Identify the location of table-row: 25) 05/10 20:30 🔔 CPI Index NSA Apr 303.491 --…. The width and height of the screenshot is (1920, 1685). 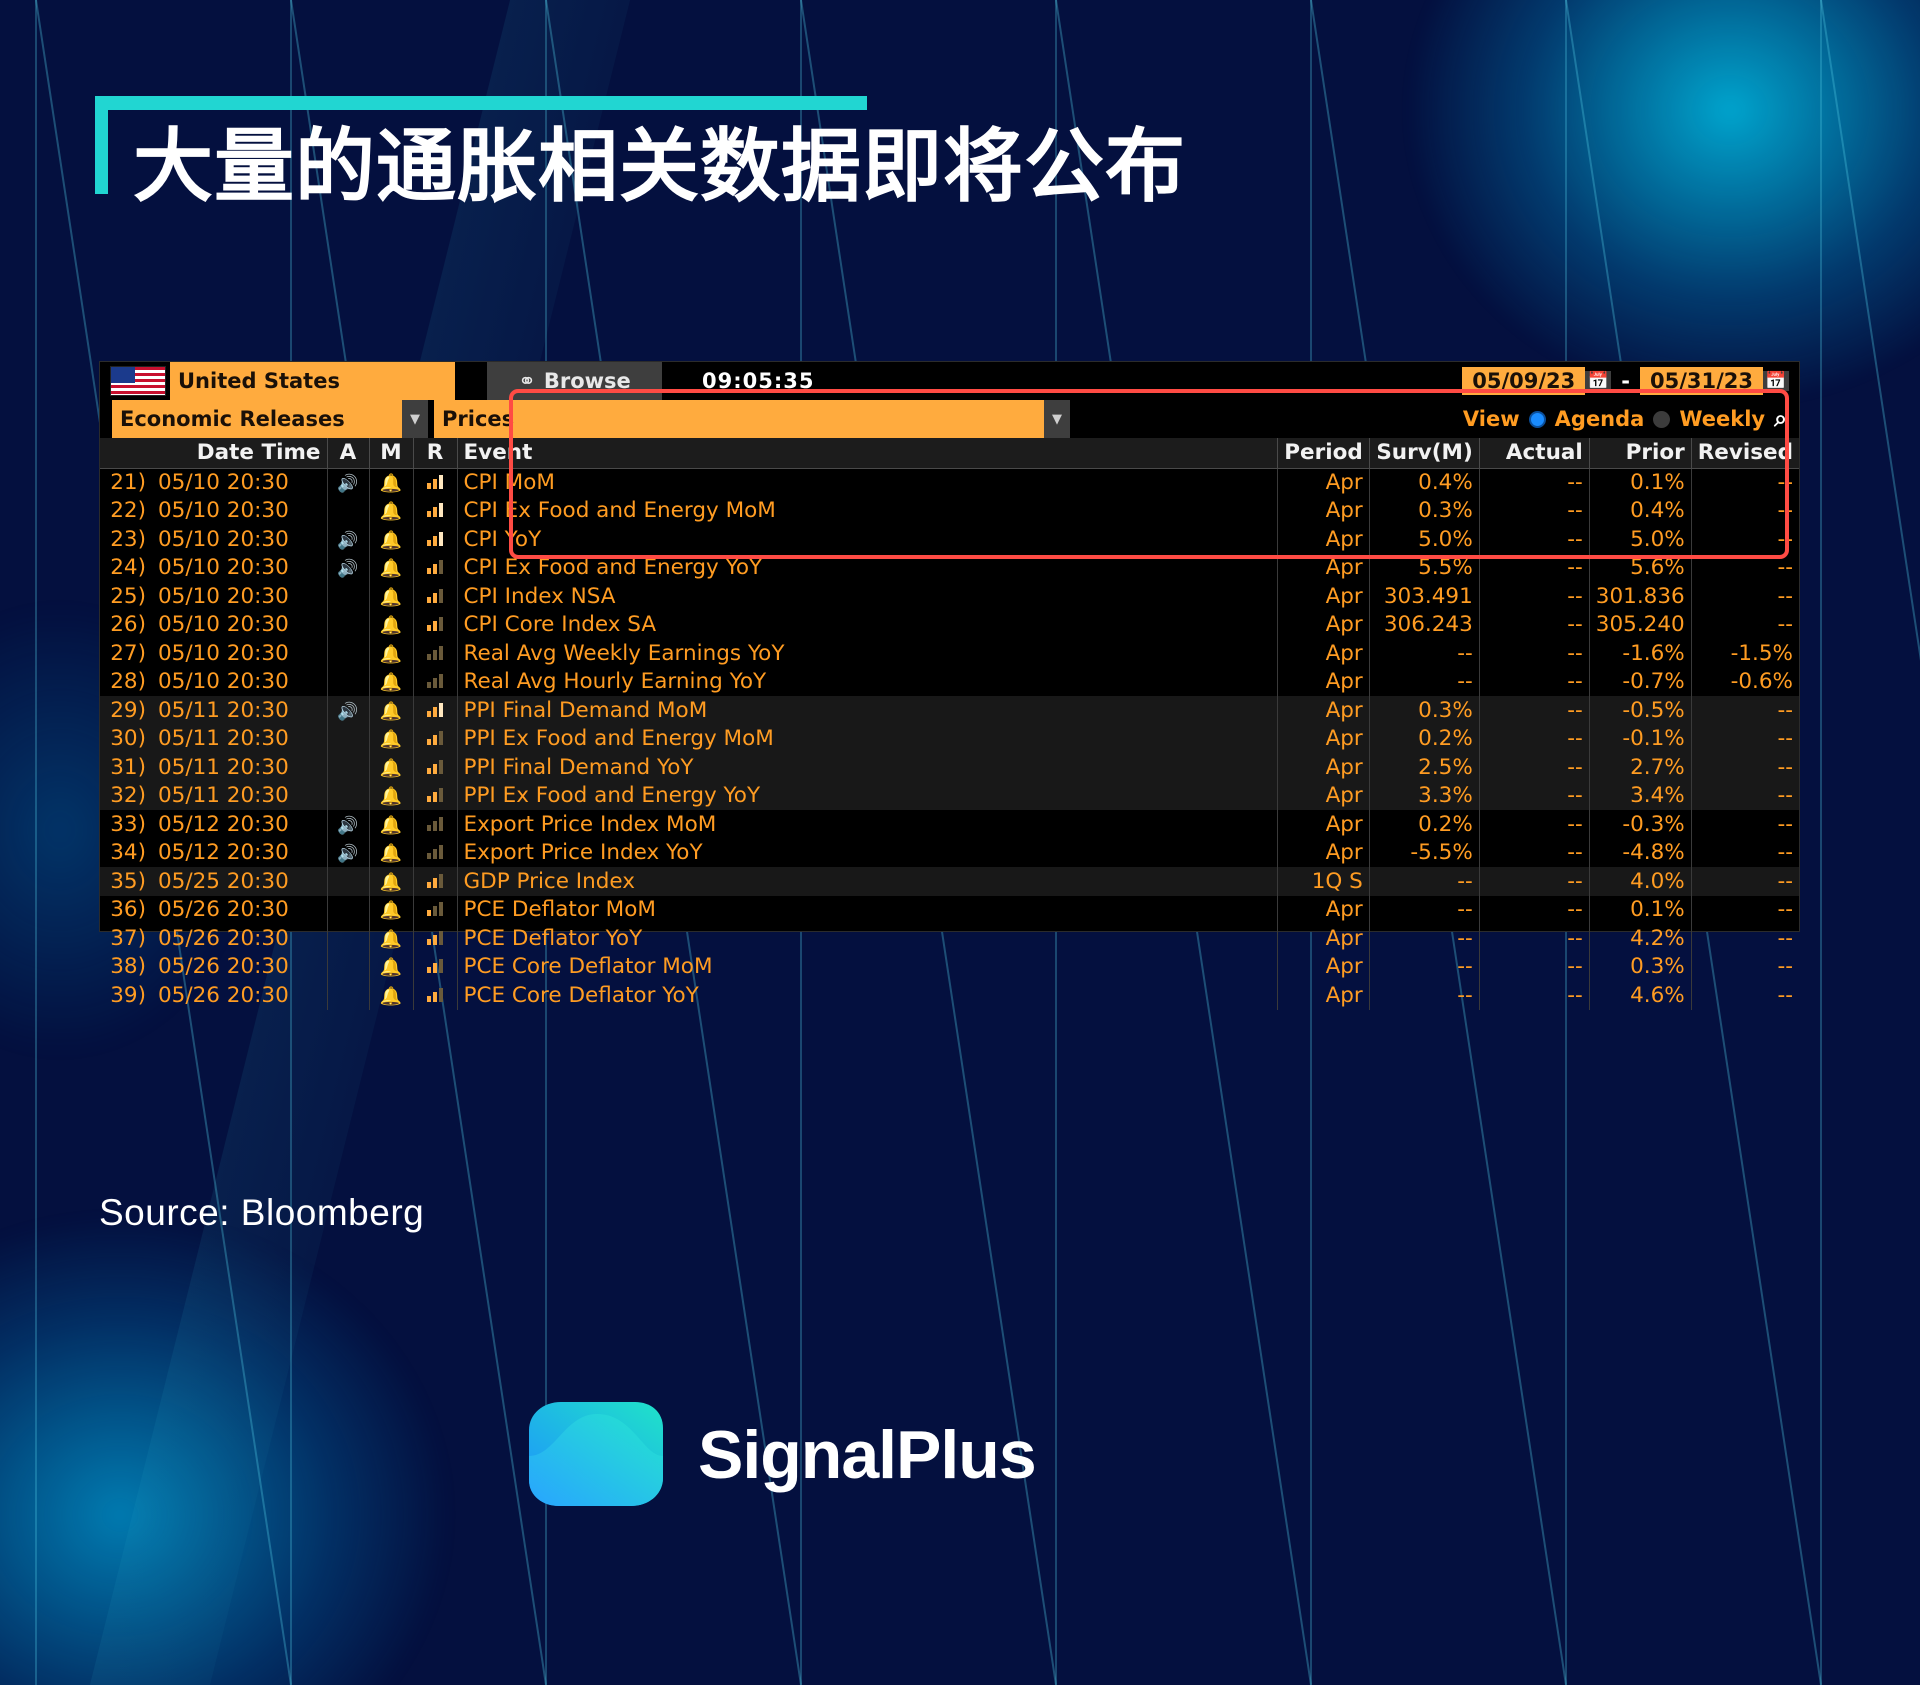
(949, 596).